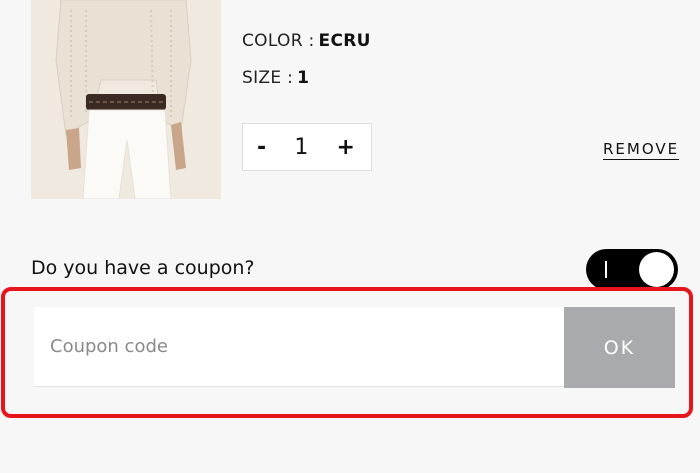 The width and height of the screenshot is (700, 473). What do you see at coordinates (268, 78) in the screenshot?
I see `size-label: SIZE :` at bounding box center [268, 78].